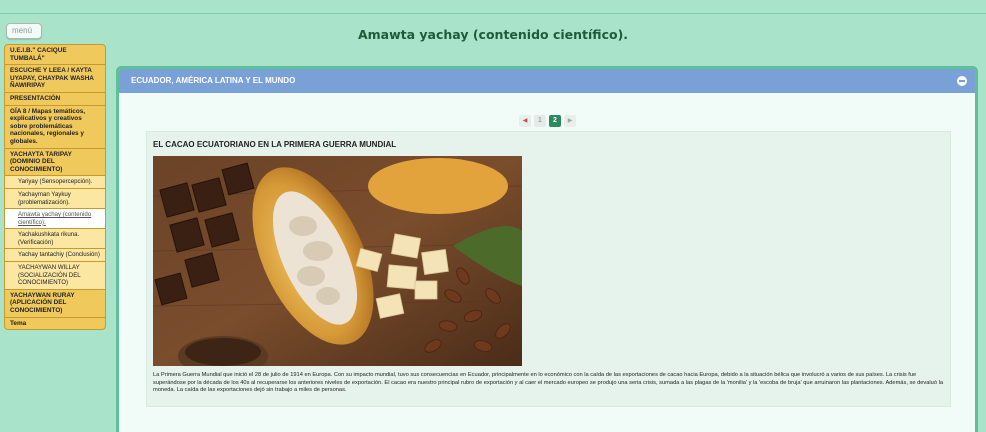  I want to click on collapse-icon, so click(962, 81).